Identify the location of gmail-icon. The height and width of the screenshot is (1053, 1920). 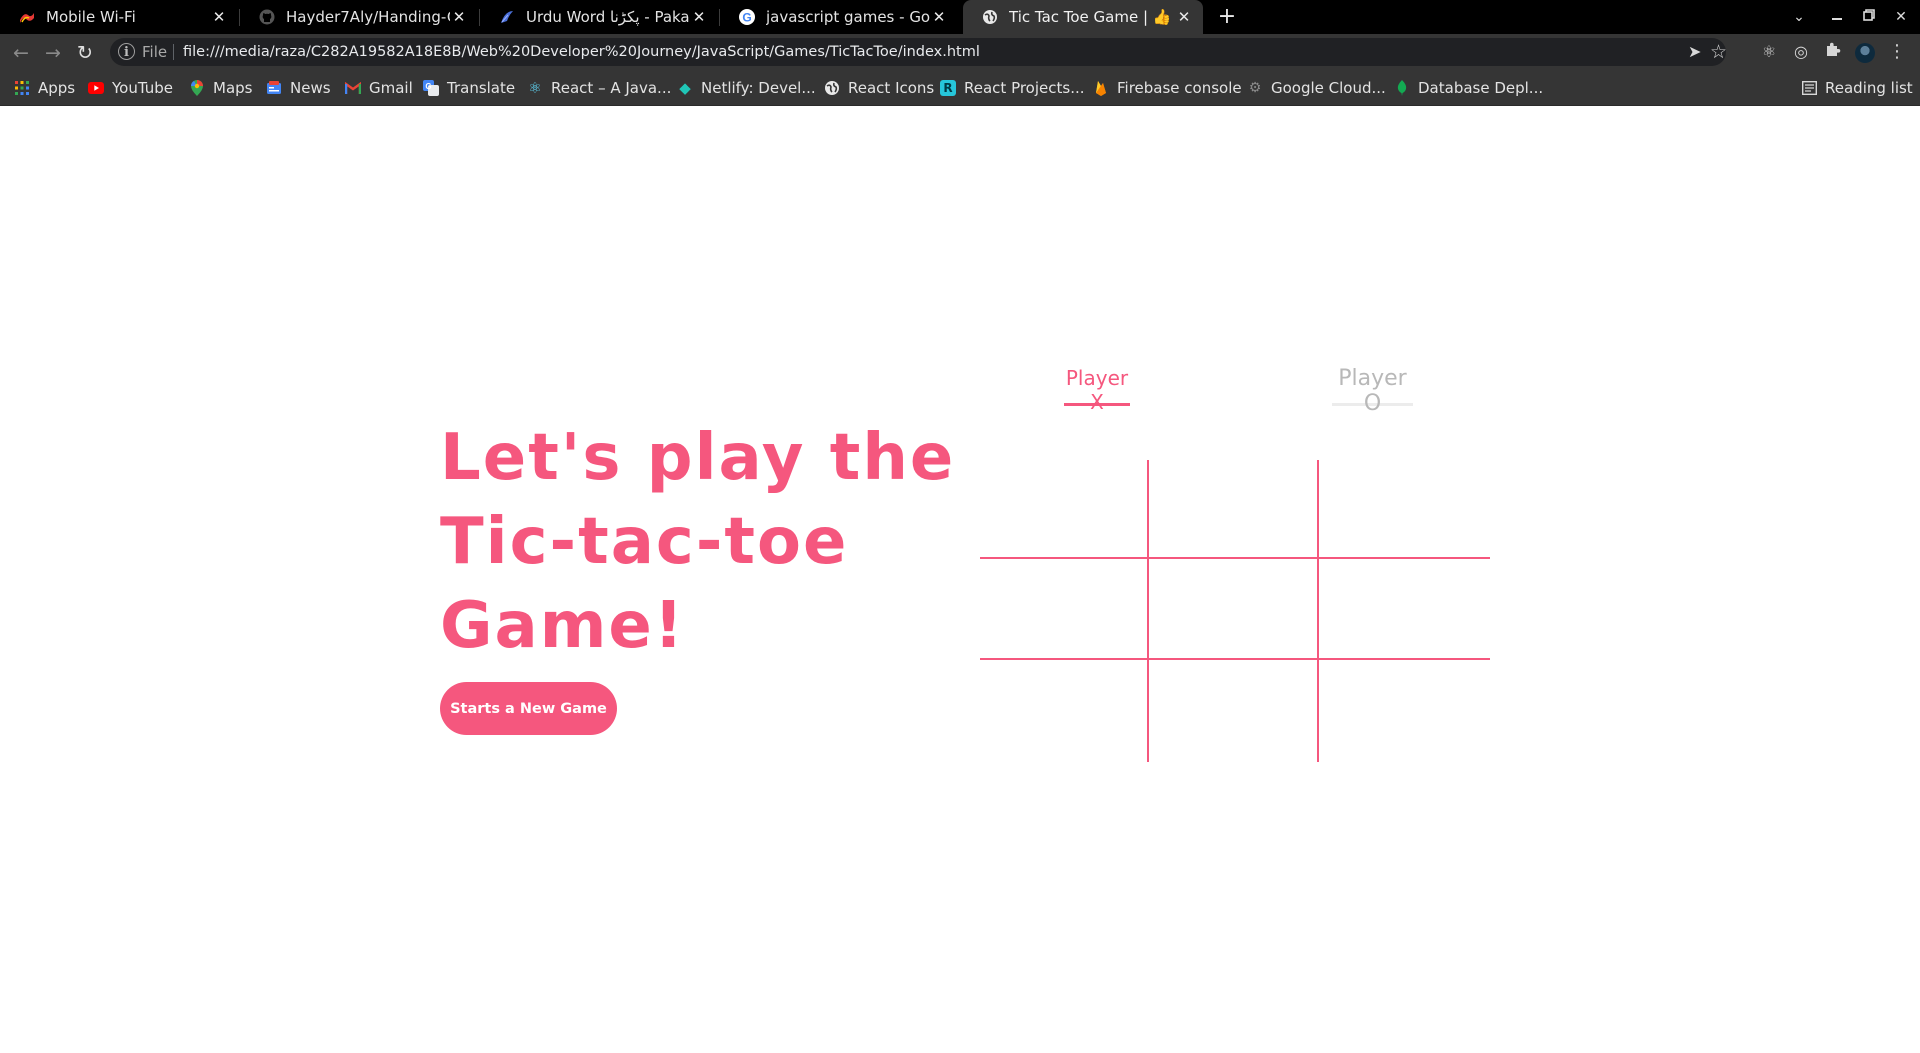
(353, 88).